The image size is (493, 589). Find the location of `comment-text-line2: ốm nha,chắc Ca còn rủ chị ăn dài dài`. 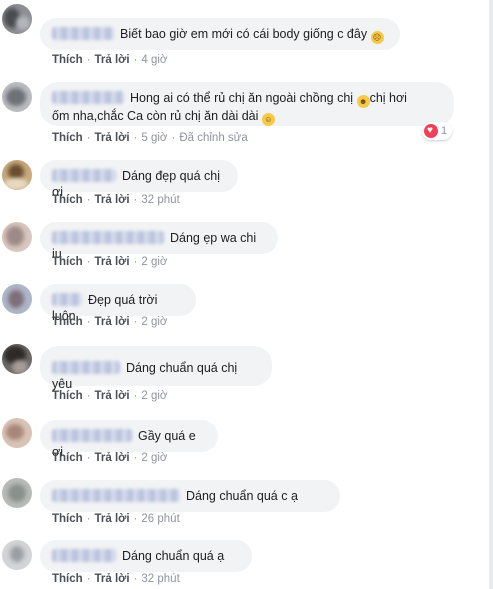

comment-text-line2: ốm nha,chắc Ca còn rủ chị ăn dài dài is located at coordinates (155, 116).